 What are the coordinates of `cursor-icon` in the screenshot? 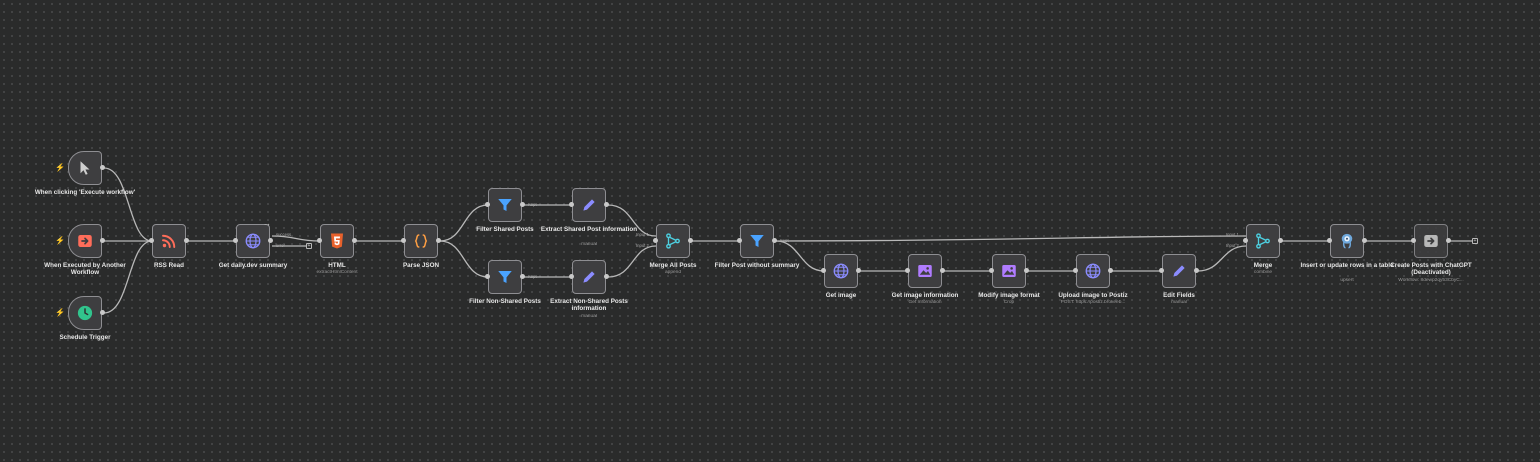 It's located at (85, 168).